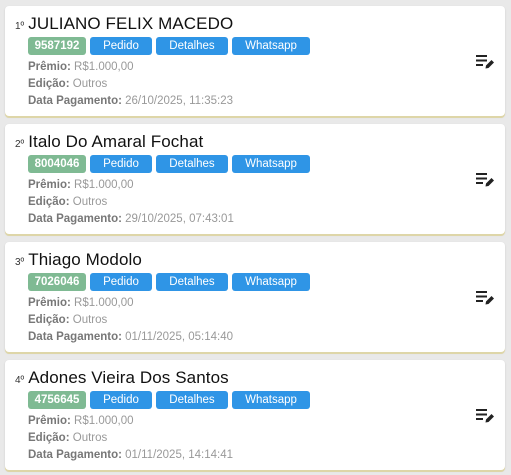 The width and height of the screenshot is (511, 475). What do you see at coordinates (57, 164) in the screenshot?
I see `order-id-badge: 8004046` at bounding box center [57, 164].